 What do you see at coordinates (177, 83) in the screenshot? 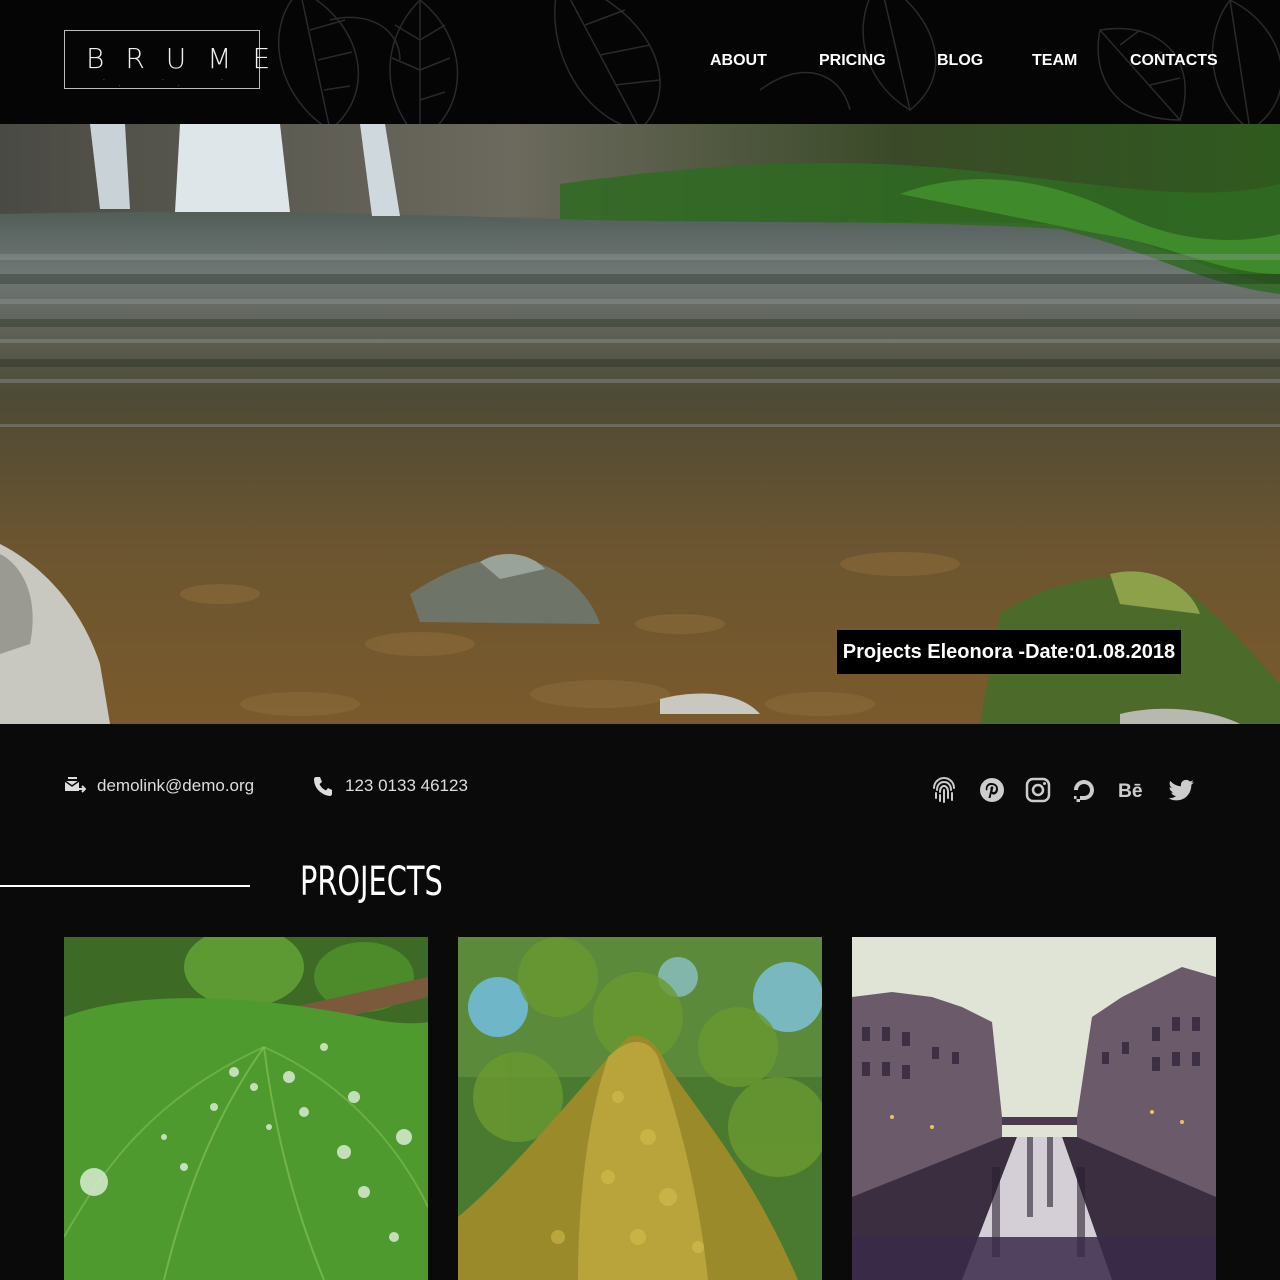
I see `brand-dots: · · · · ·` at bounding box center [177, 83].